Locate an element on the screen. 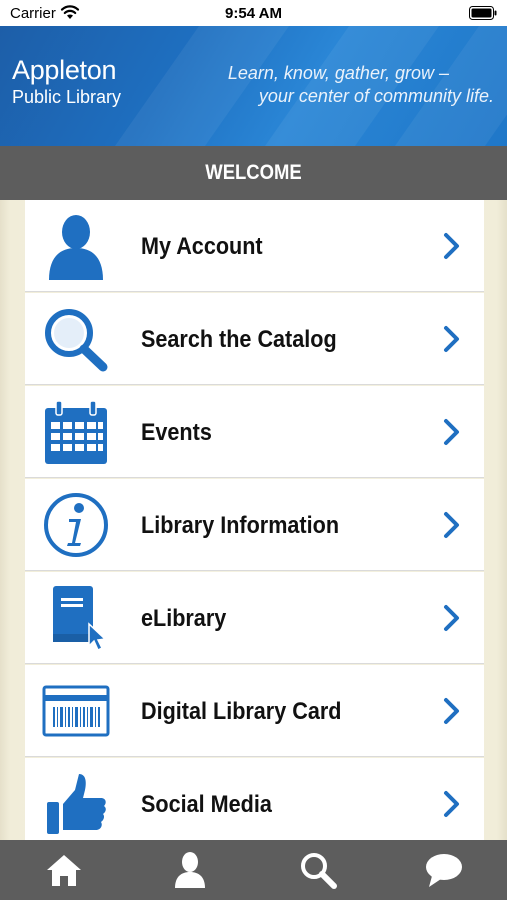 This screenshot has width=507, height=900. home-icon is located at coordinates (64, 870).